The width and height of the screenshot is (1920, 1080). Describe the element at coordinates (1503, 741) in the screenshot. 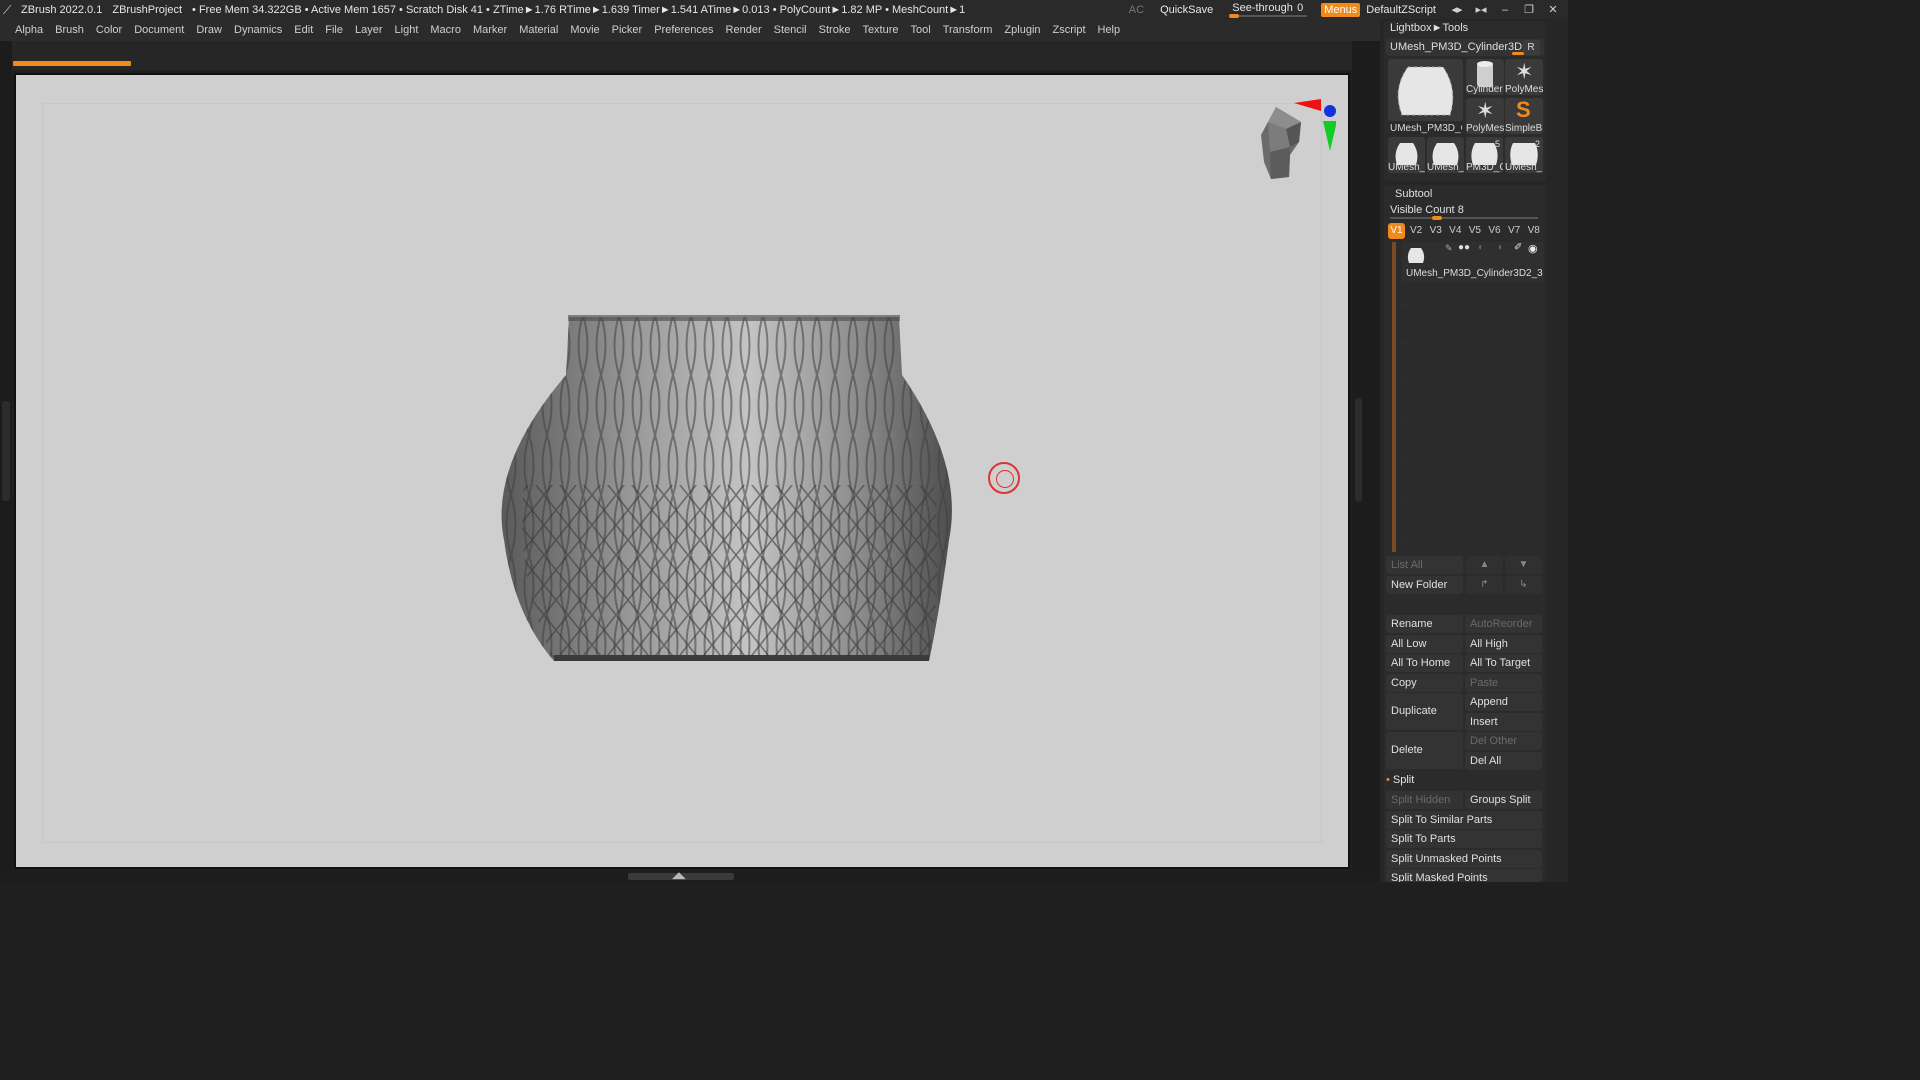

I see `del-other-button: Del Other` at that location.